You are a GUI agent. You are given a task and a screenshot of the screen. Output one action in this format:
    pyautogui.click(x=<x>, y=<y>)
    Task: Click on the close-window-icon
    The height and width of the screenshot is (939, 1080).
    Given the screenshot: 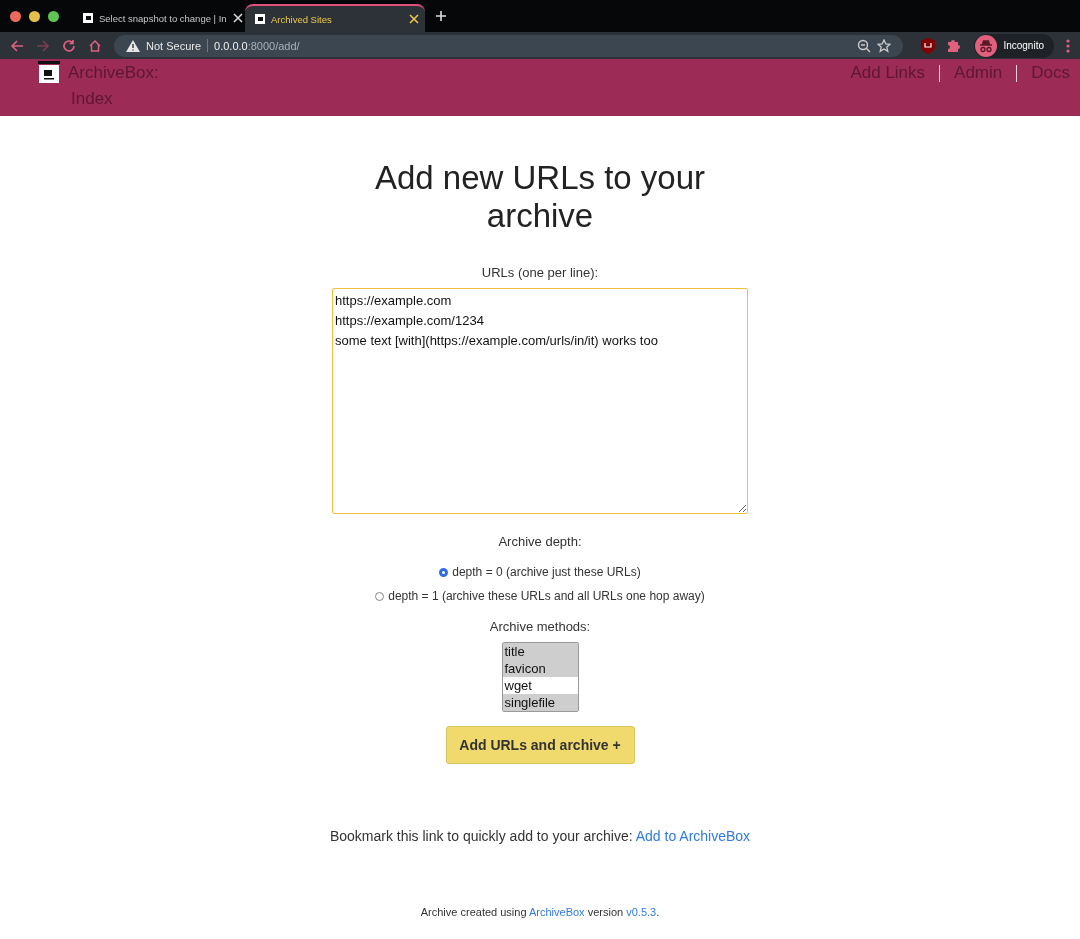 What is the action you would take?
    pyautogui.click(x=15, y=16)
    